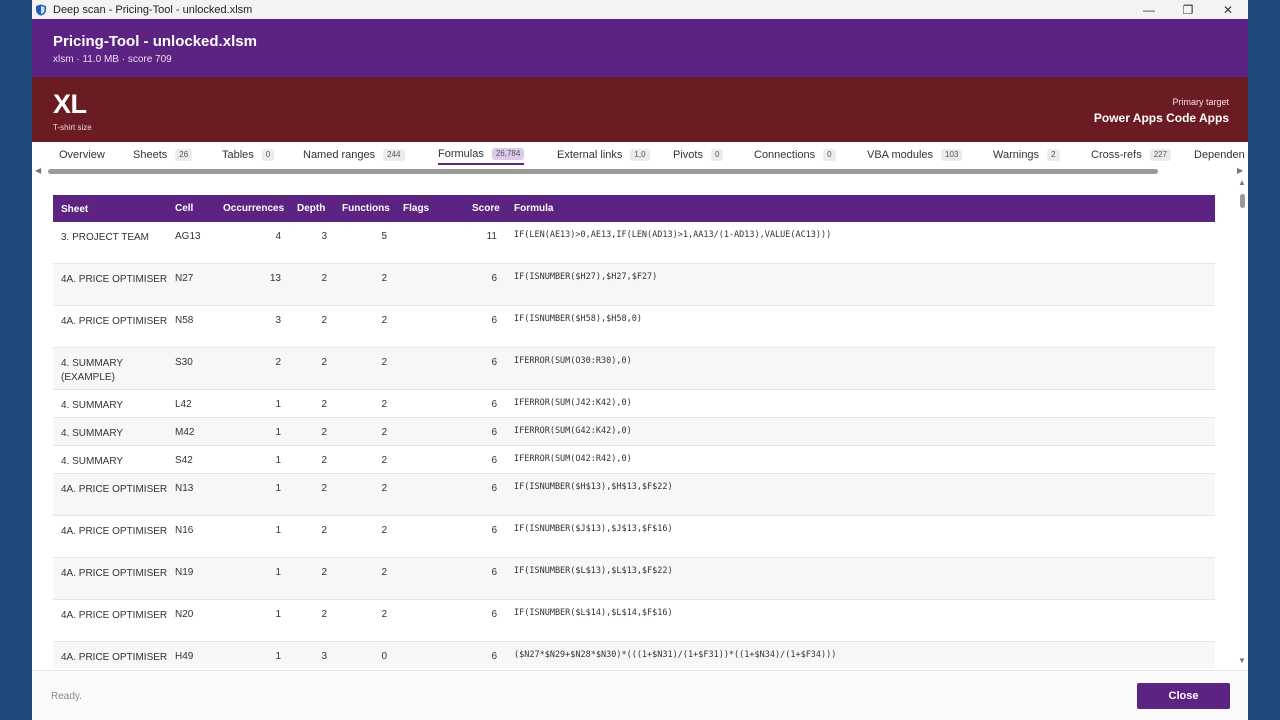 The image size is (1280, 720). I want to click on tab-count-badge: 26, so click(184, 155).